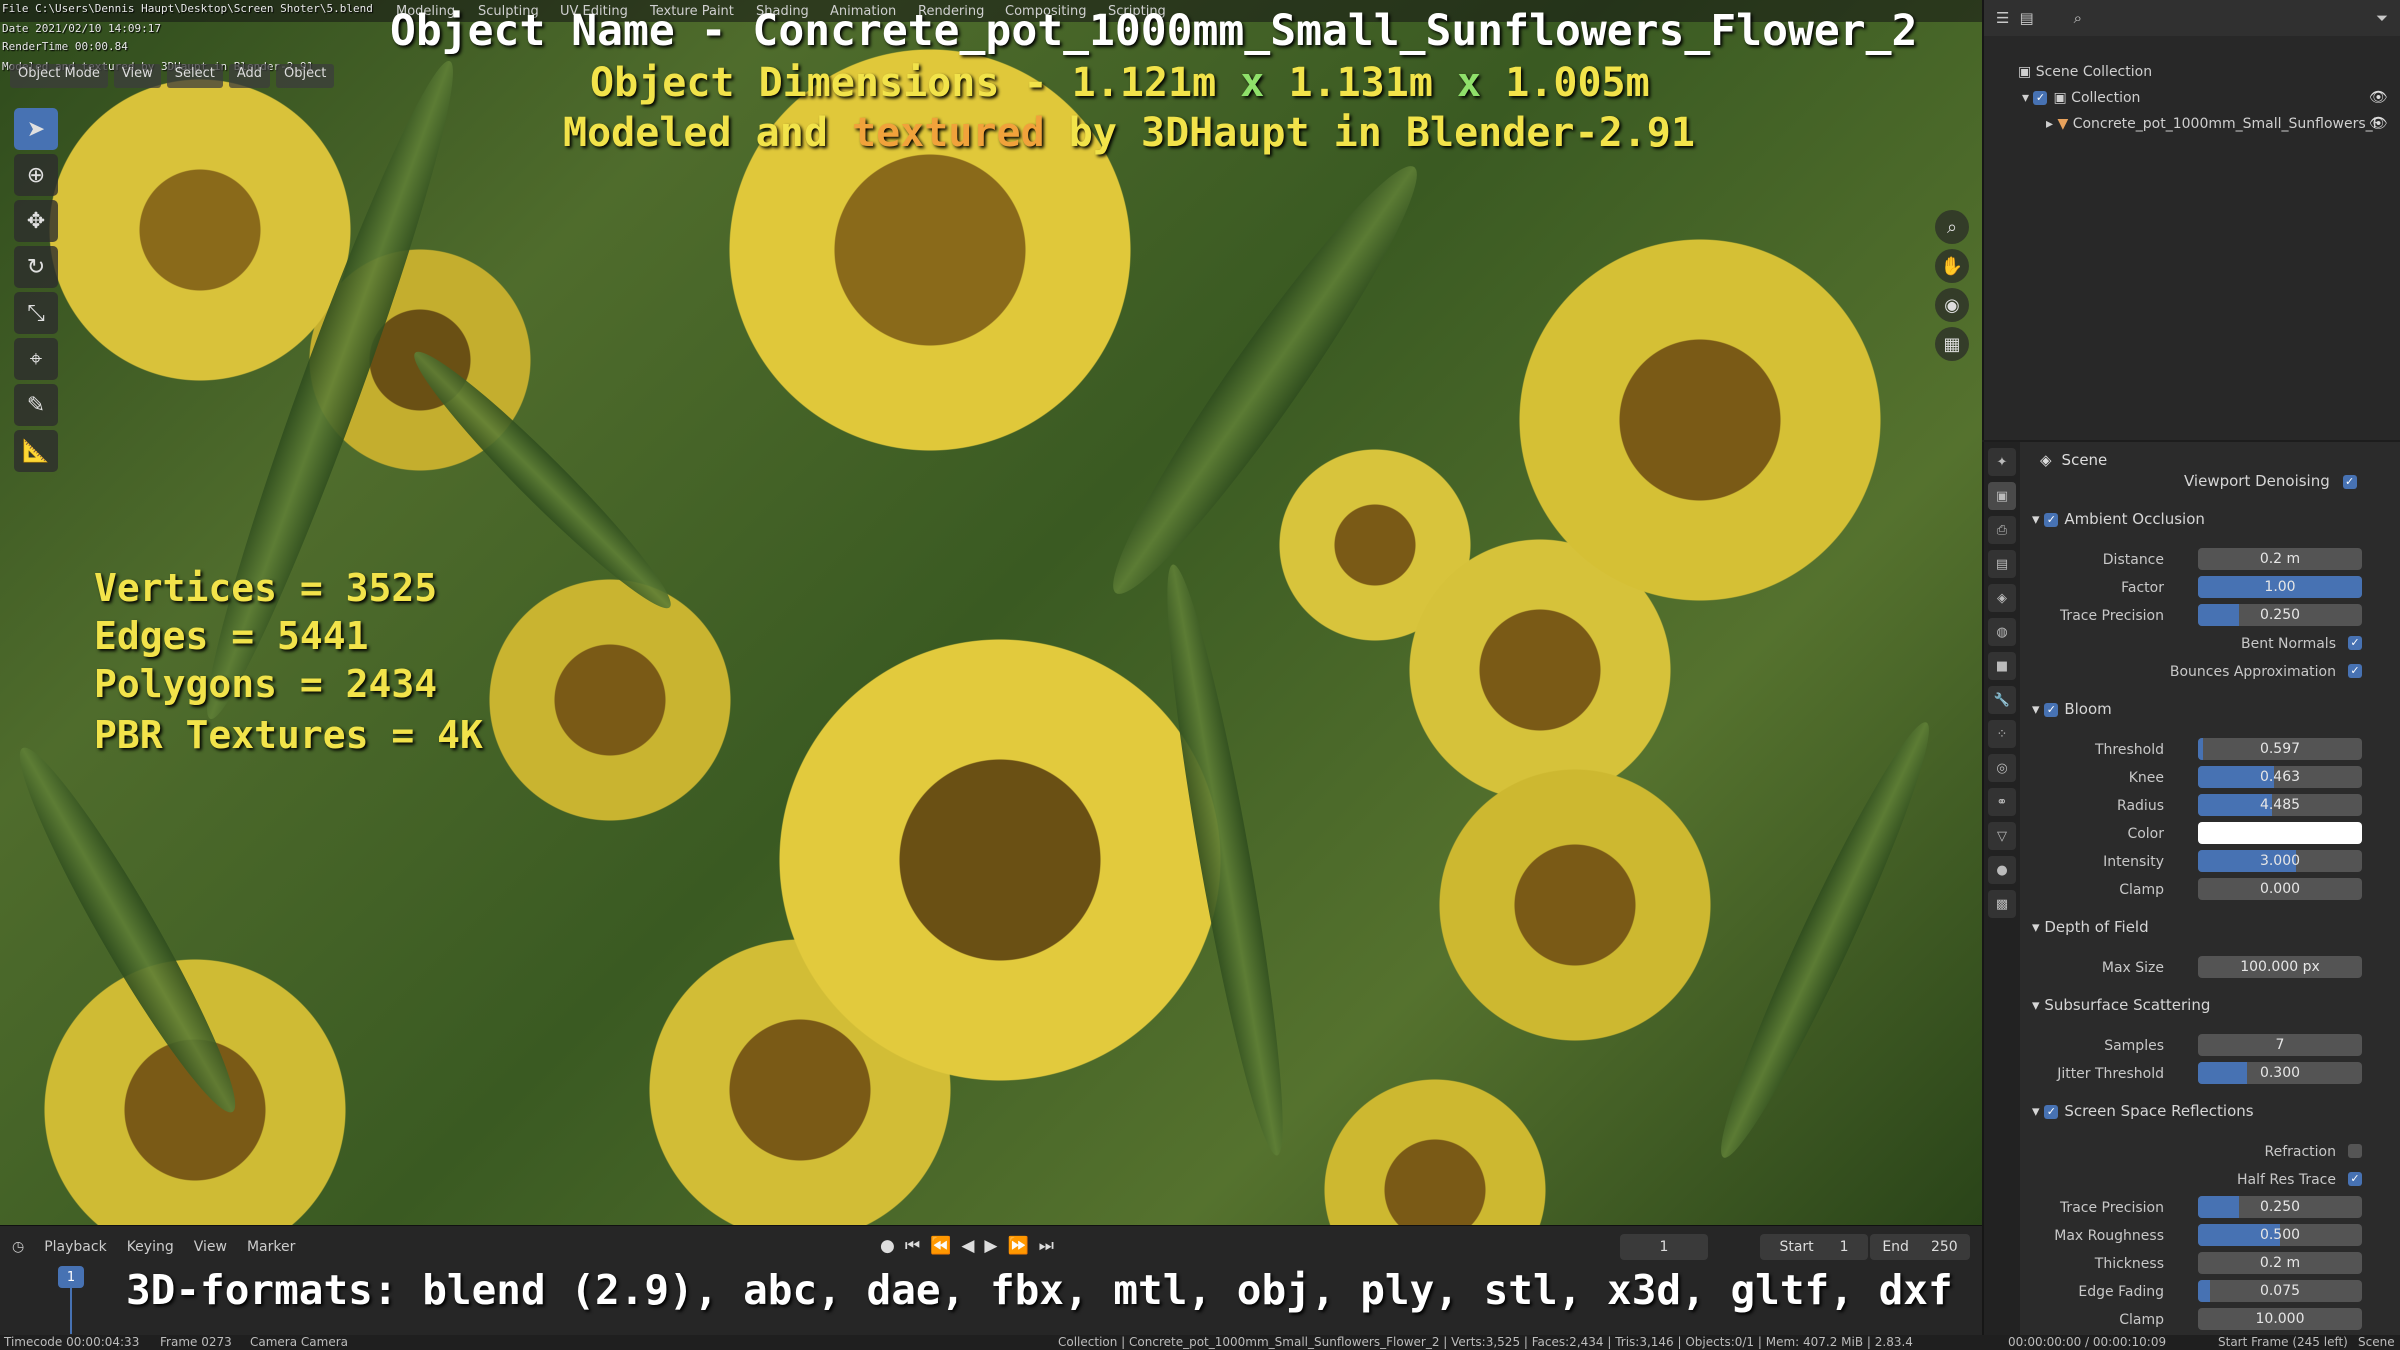 The image size is (2400, 1350). Describe the element at coordinates (2280, 559) in the screenshot. I see `ao-distance-field: 0.2 m` at that location.